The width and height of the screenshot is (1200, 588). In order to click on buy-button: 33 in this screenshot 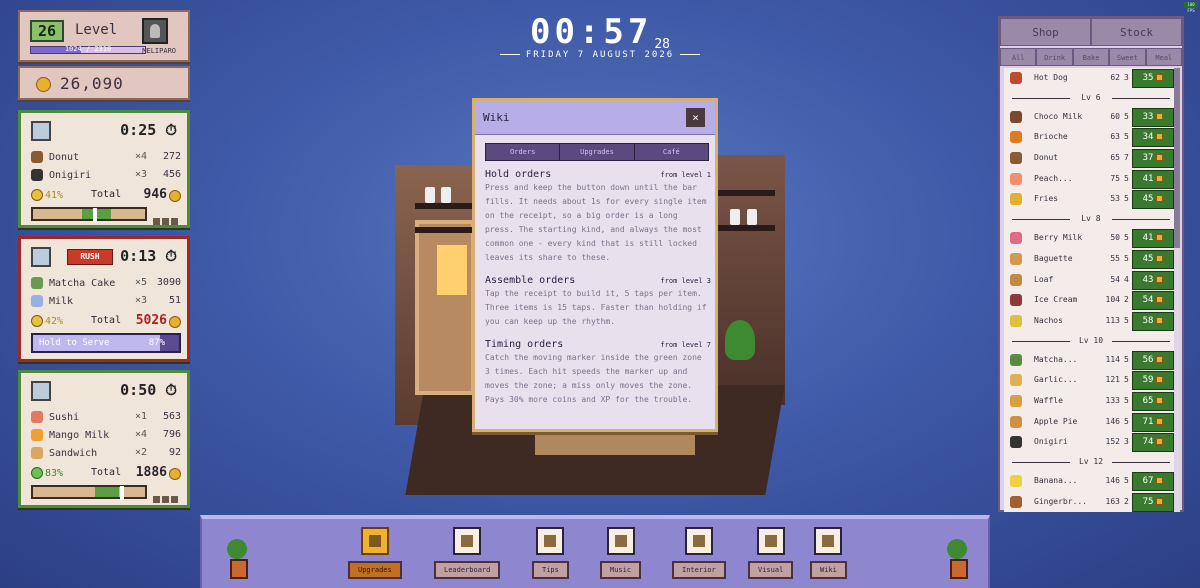, I will do `click(1153, 117)`.